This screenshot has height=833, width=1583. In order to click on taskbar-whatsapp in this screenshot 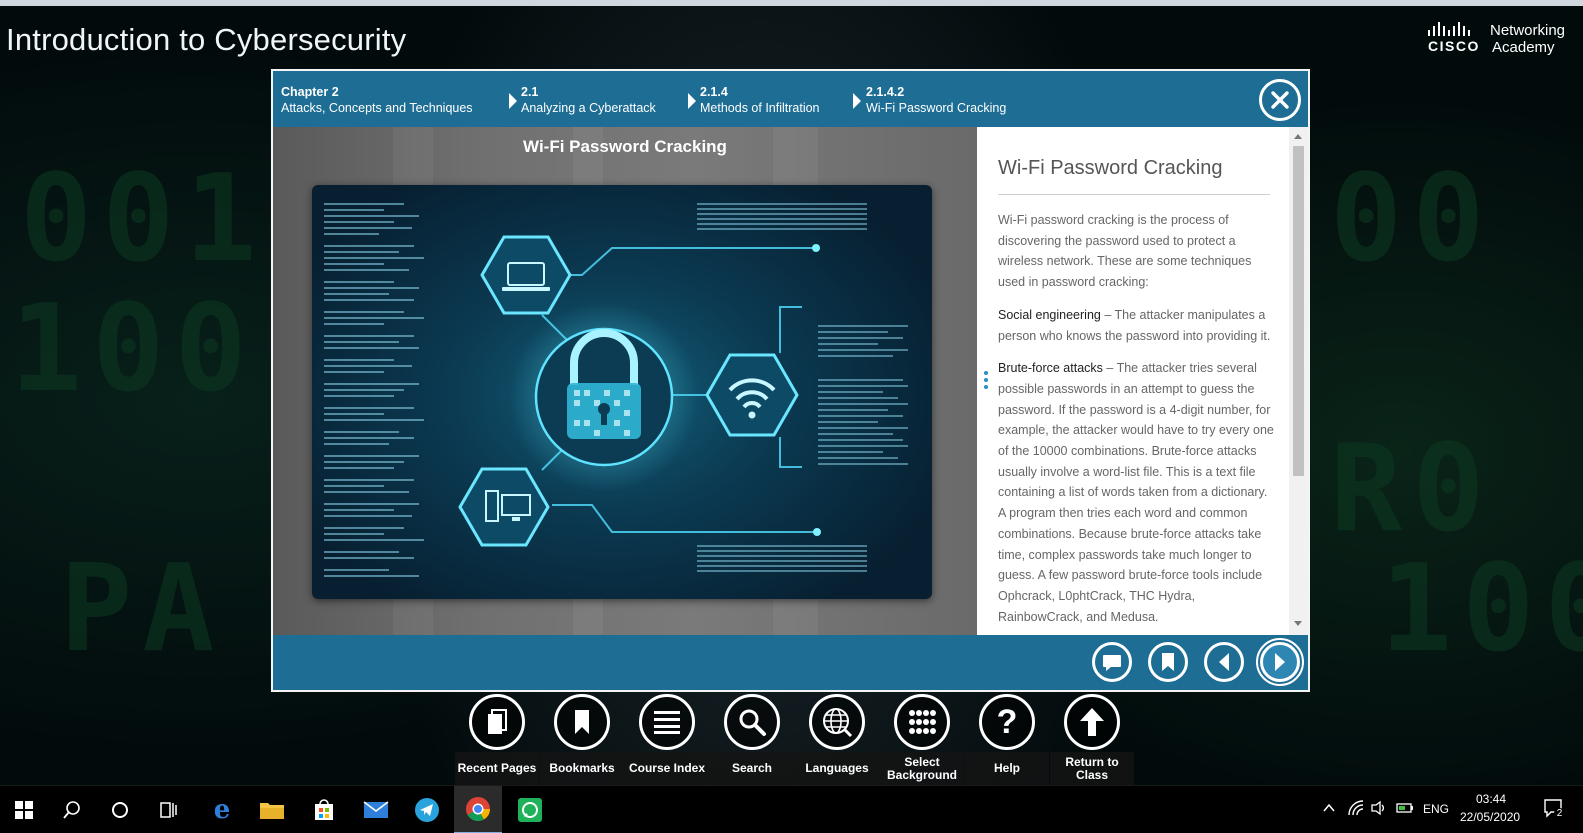, I will do `click(530, 809)`.